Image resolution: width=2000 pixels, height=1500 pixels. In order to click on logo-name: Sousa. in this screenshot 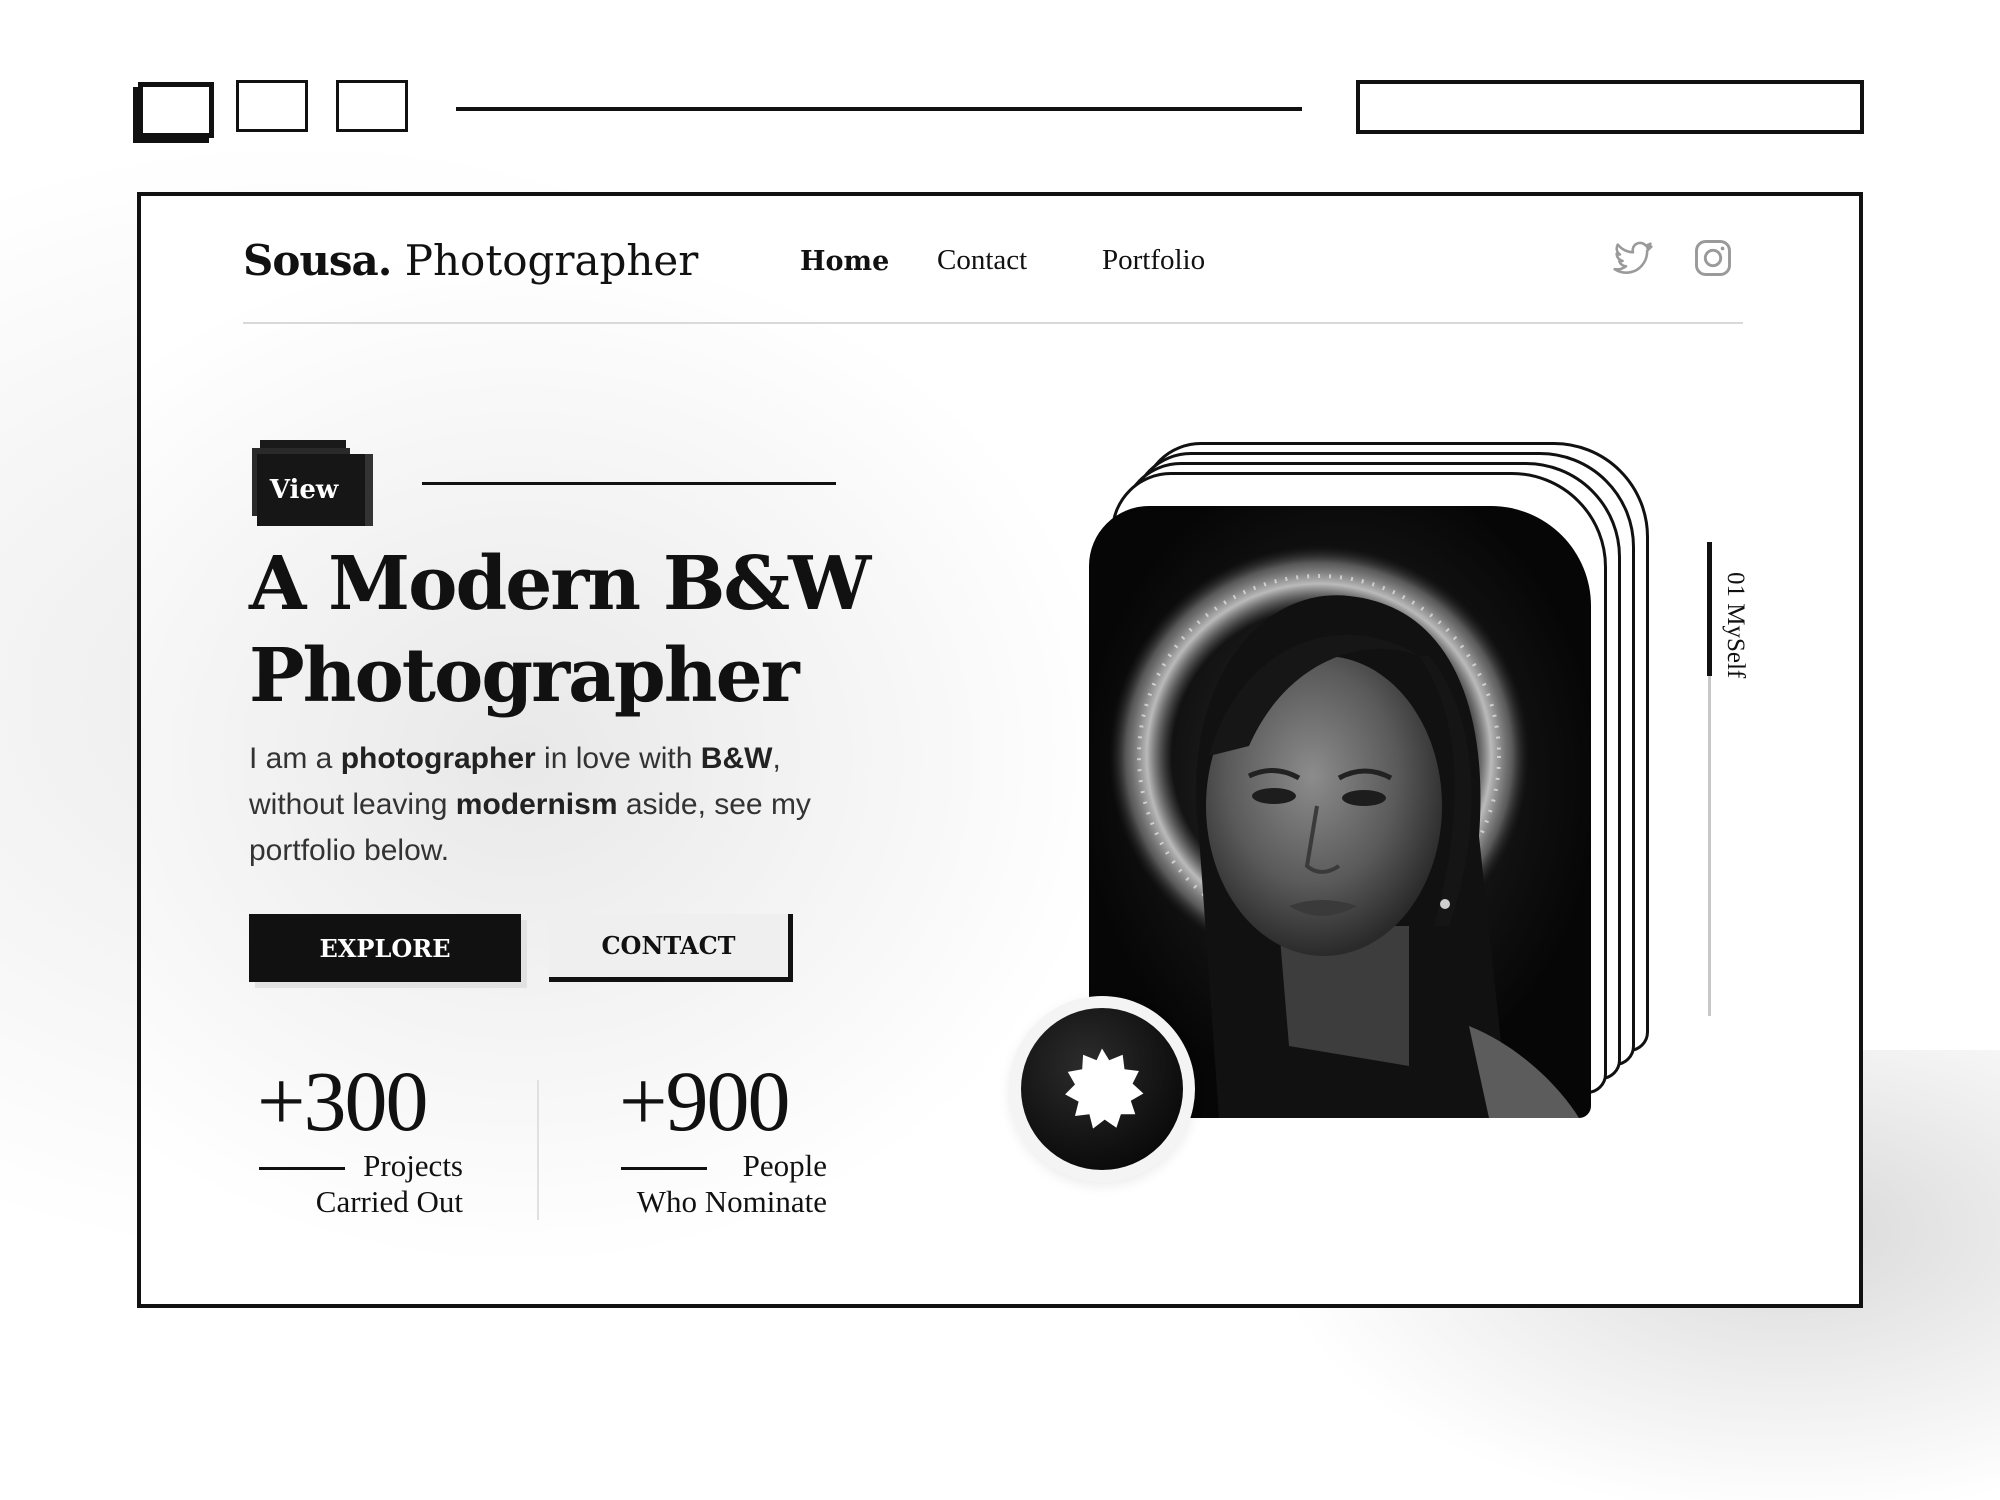, I will do `click(317, 260)`.